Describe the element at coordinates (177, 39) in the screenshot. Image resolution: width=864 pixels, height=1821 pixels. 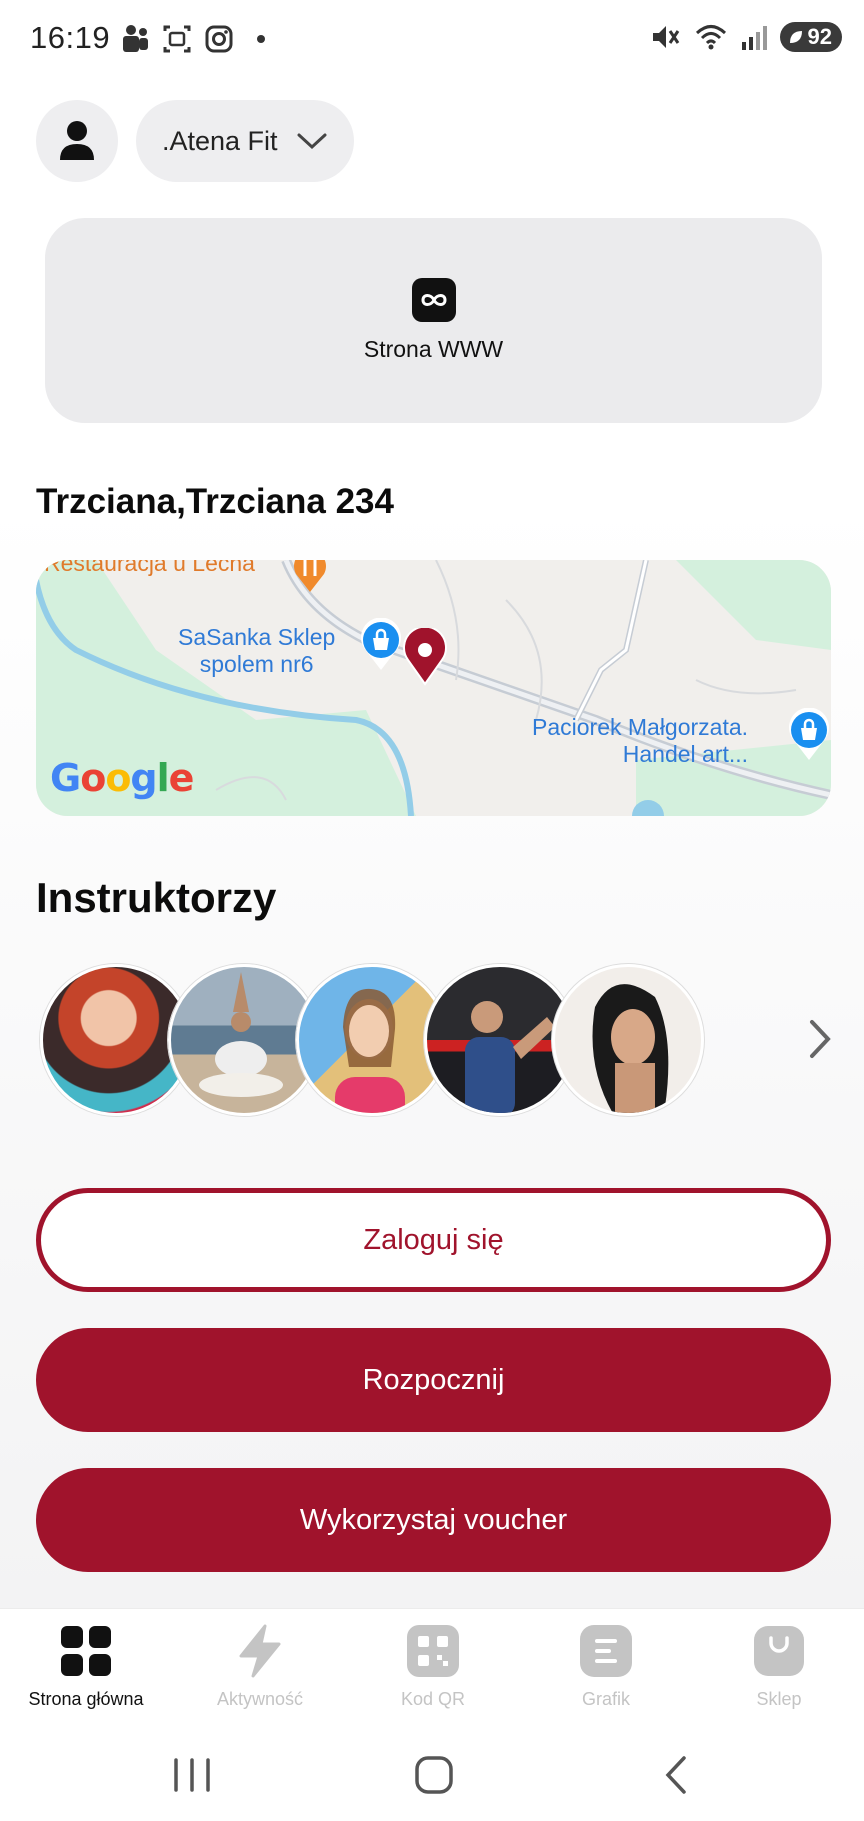
I see `screenshot-icon` at that location.